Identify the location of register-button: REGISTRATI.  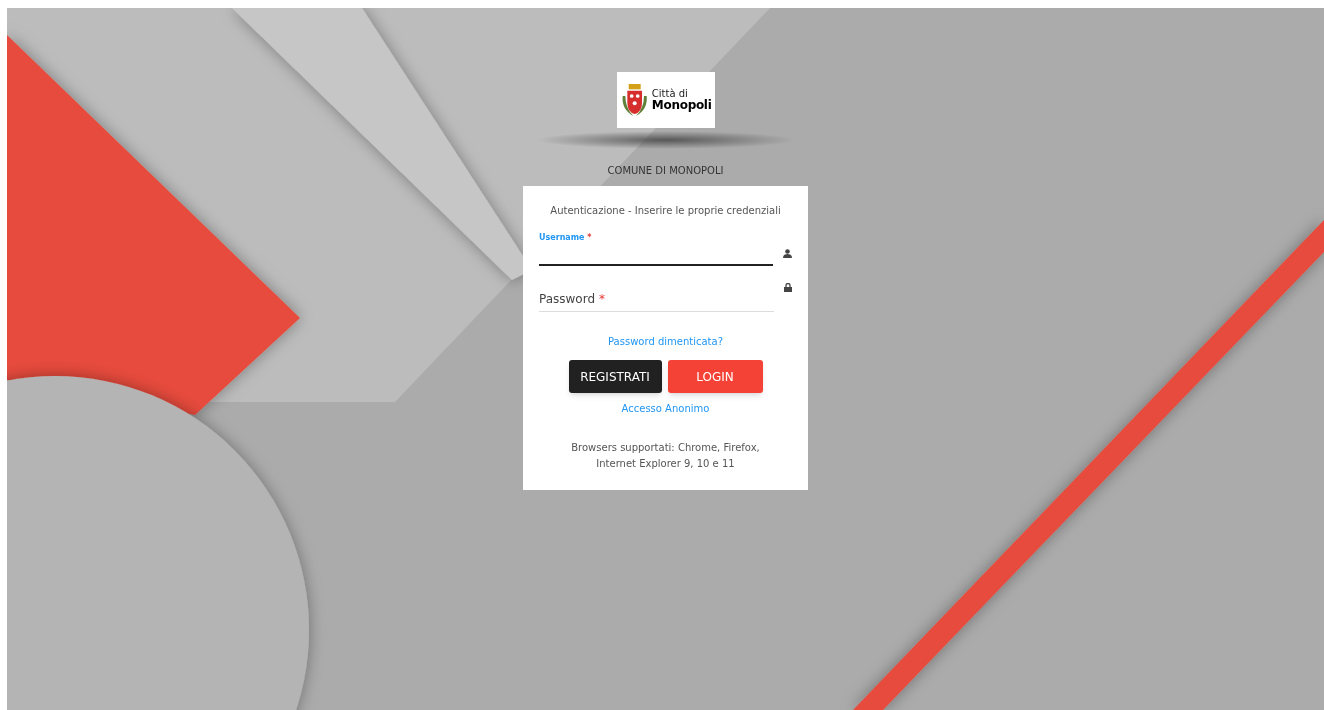
(615, 376).